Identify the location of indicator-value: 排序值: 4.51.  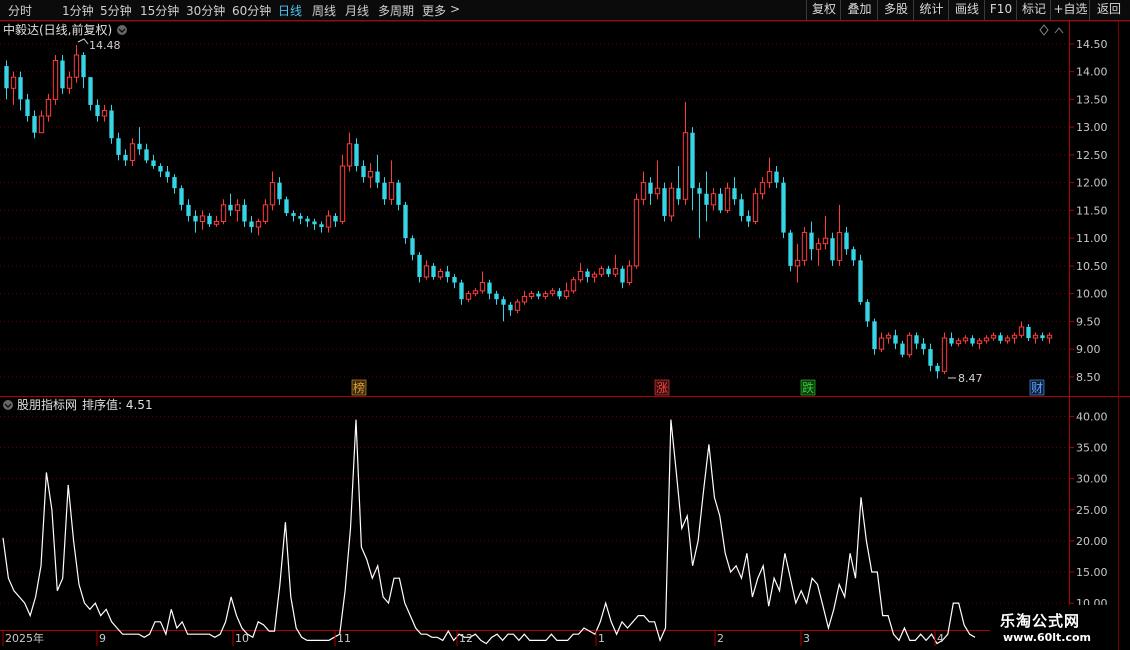
(117, 404).